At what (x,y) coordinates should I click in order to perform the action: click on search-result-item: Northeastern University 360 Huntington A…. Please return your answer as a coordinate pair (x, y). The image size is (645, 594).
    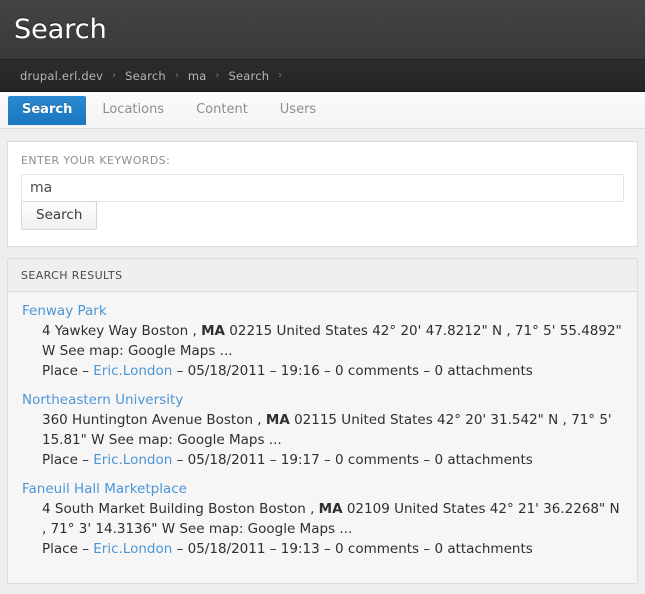
    Looking at the image, I should click on (322, 430).